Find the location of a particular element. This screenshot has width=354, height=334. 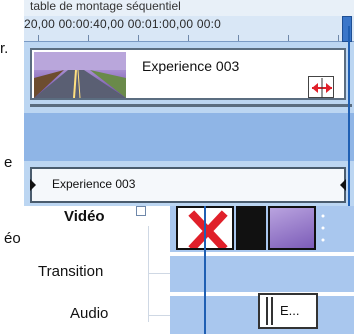

audio-clip-title: Experience 003 is located at coordinates (94, 184).